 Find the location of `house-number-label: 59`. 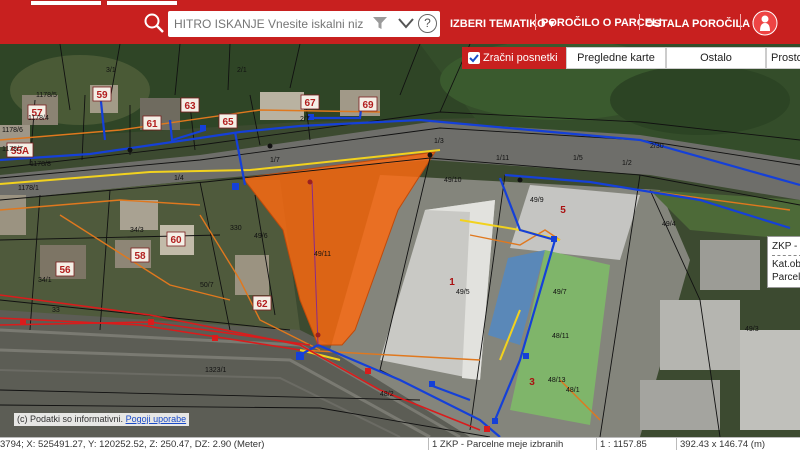

house-number-label: 59 is located at coordinates (102, 94).